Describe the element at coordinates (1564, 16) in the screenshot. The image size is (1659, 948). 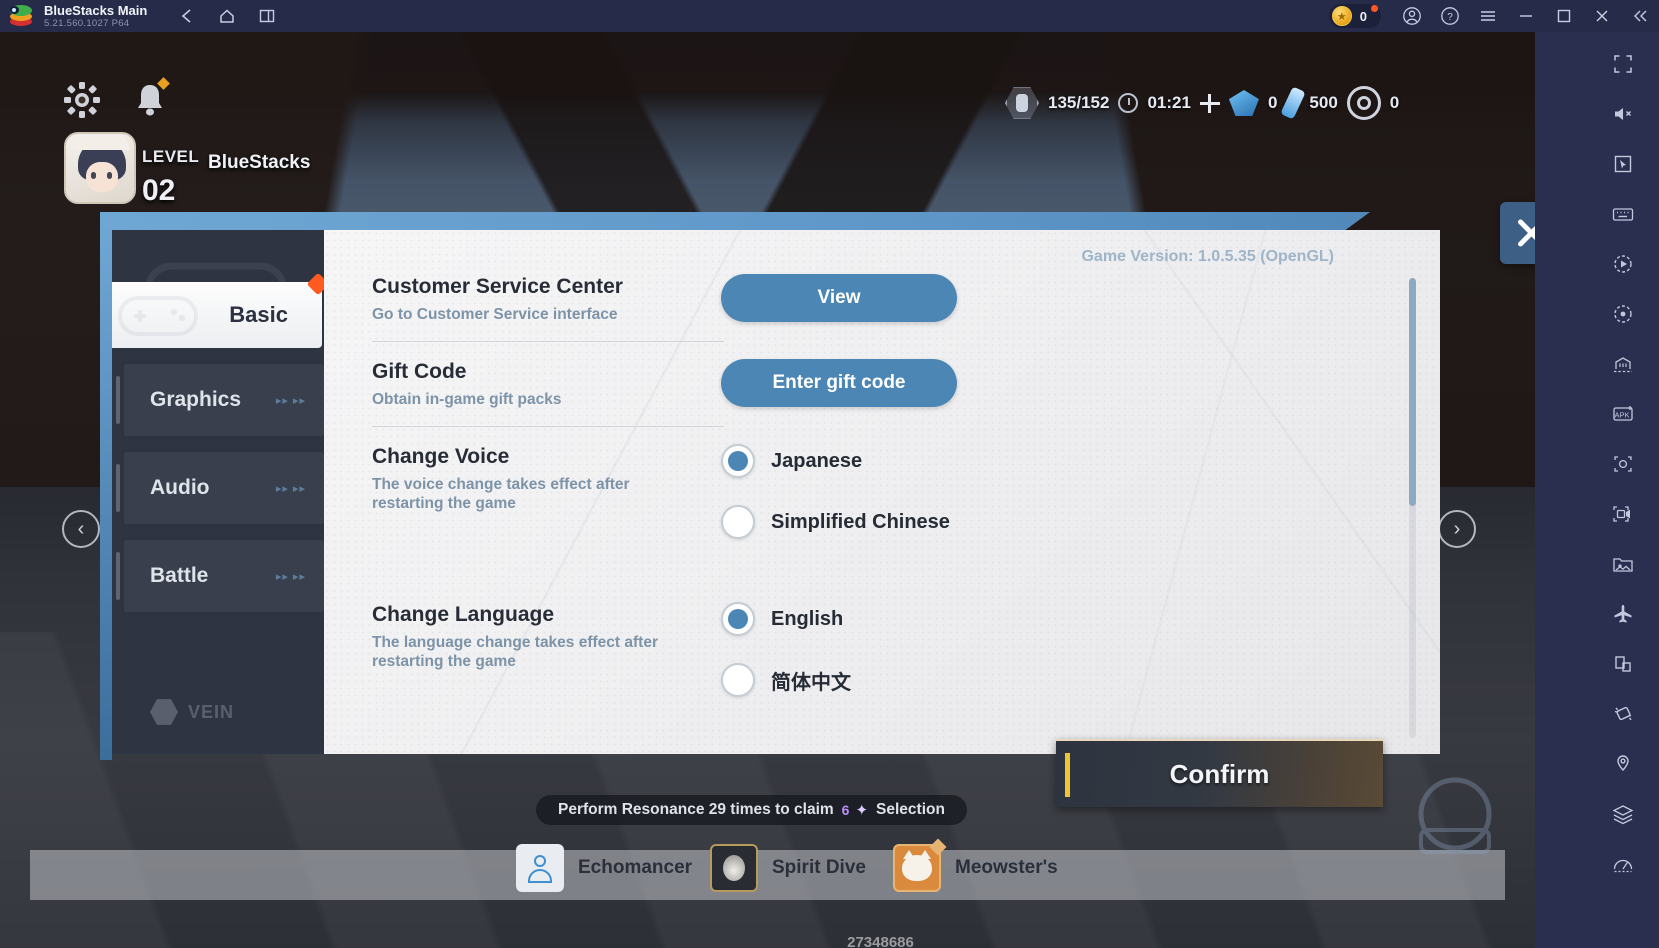
I see `maximize-icon` at that location.